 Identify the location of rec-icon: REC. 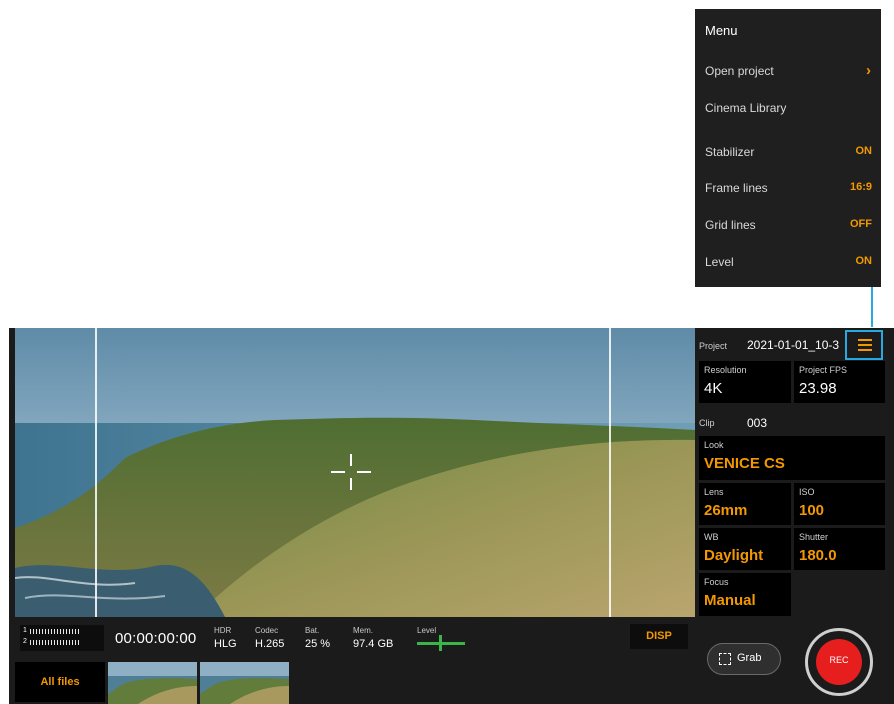
(839, 662).